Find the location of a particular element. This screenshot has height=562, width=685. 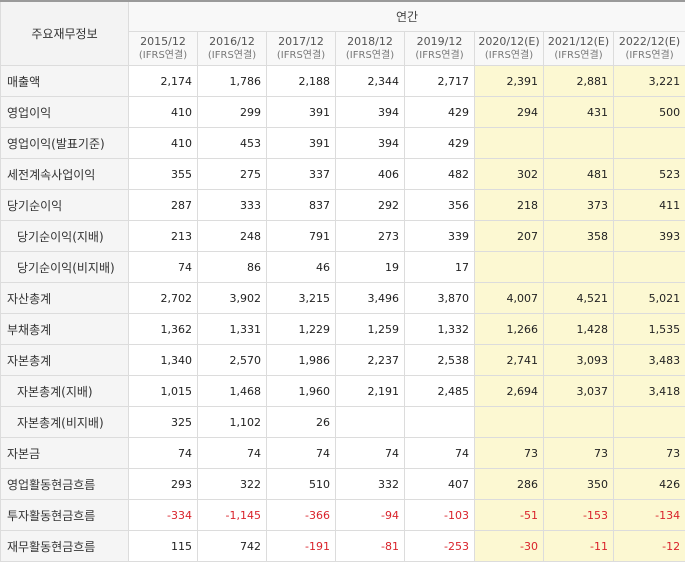

value-cell: 453 is located at coordinates (232, 143).